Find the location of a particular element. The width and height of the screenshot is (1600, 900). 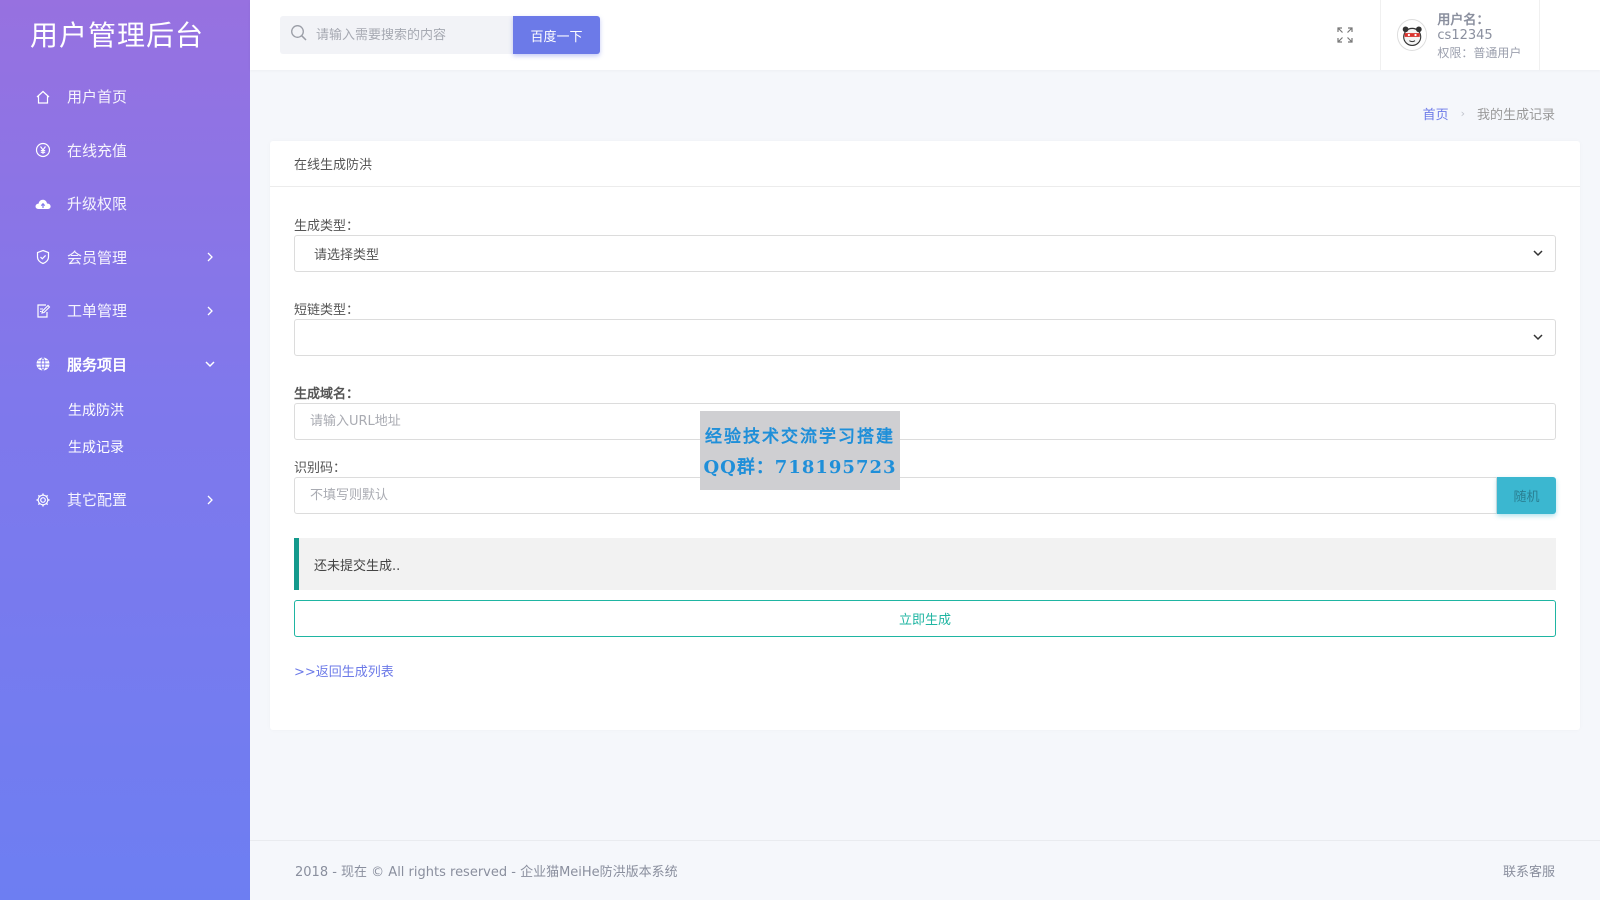

user-menu: 用户名：cs12345 权限：普通用户 is located at coordinates (1460, 35).